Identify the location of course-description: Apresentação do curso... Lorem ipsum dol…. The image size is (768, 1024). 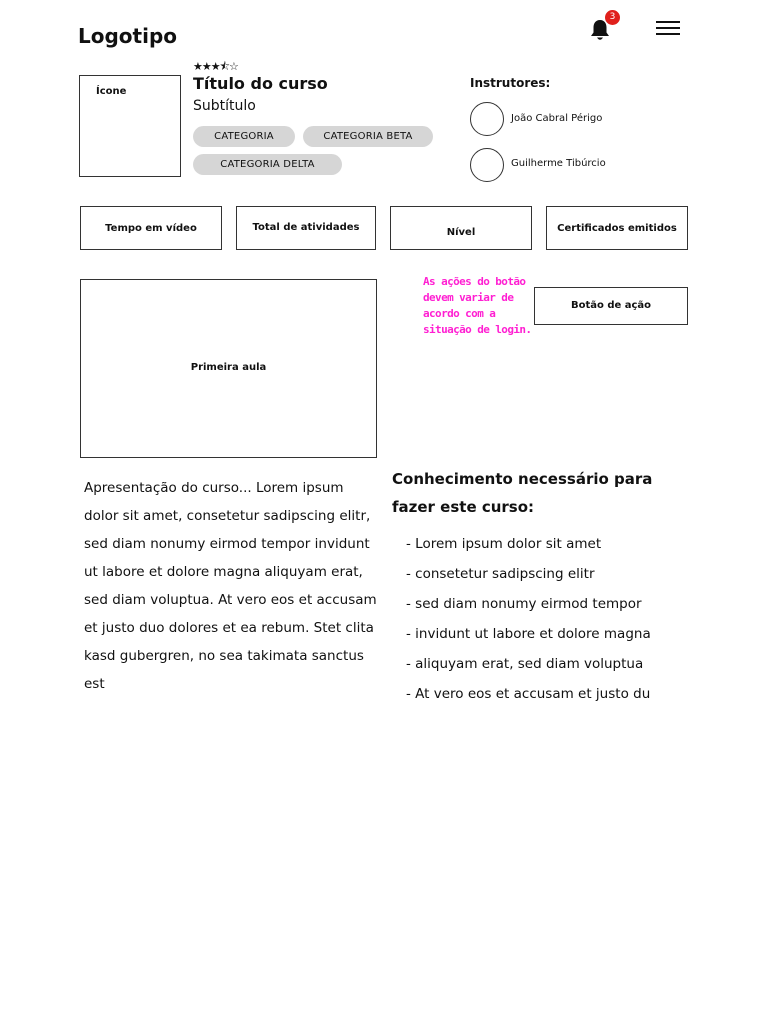
(230, 586).